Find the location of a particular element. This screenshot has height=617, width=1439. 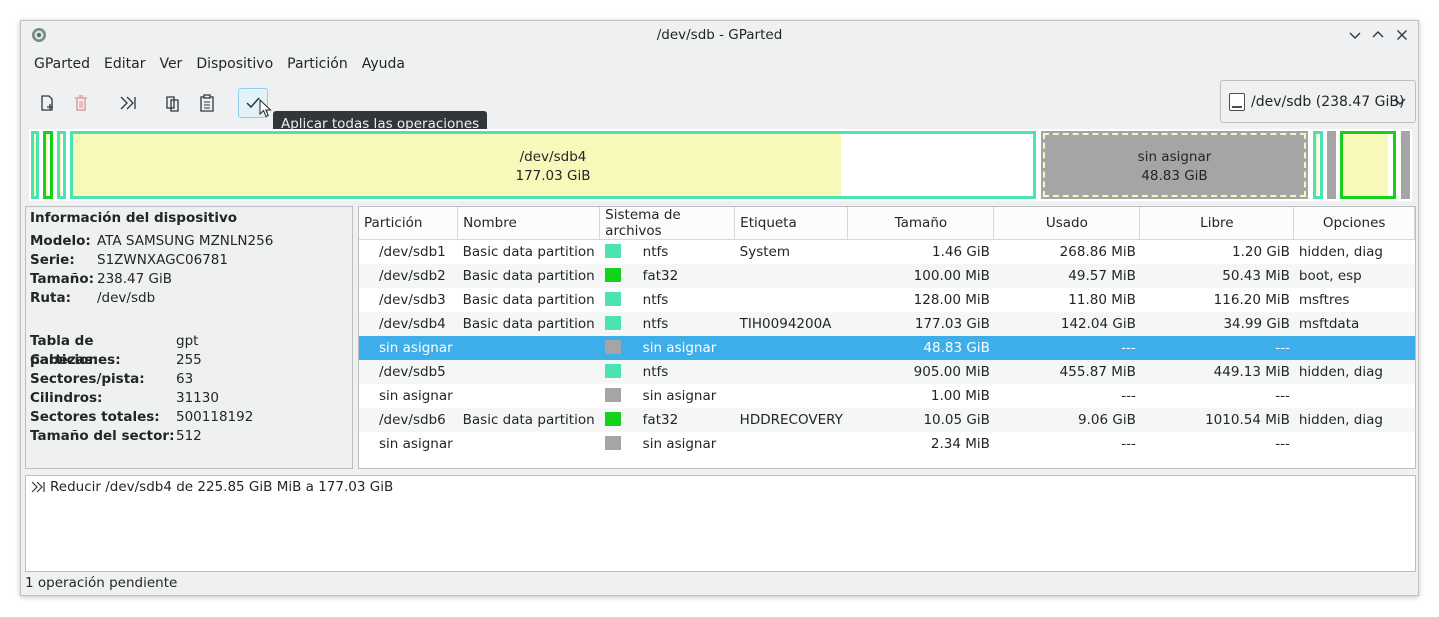

menu-gparted: GParted is located at coordinates (62, 65).